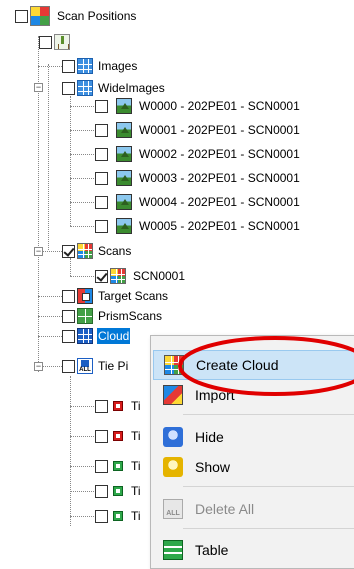 The height and width of the screenshot is (569, 354). What do you see at coordinates (85, 336) in the screenshot?
I see `cloud-icon` at bounding box center [85, 336].